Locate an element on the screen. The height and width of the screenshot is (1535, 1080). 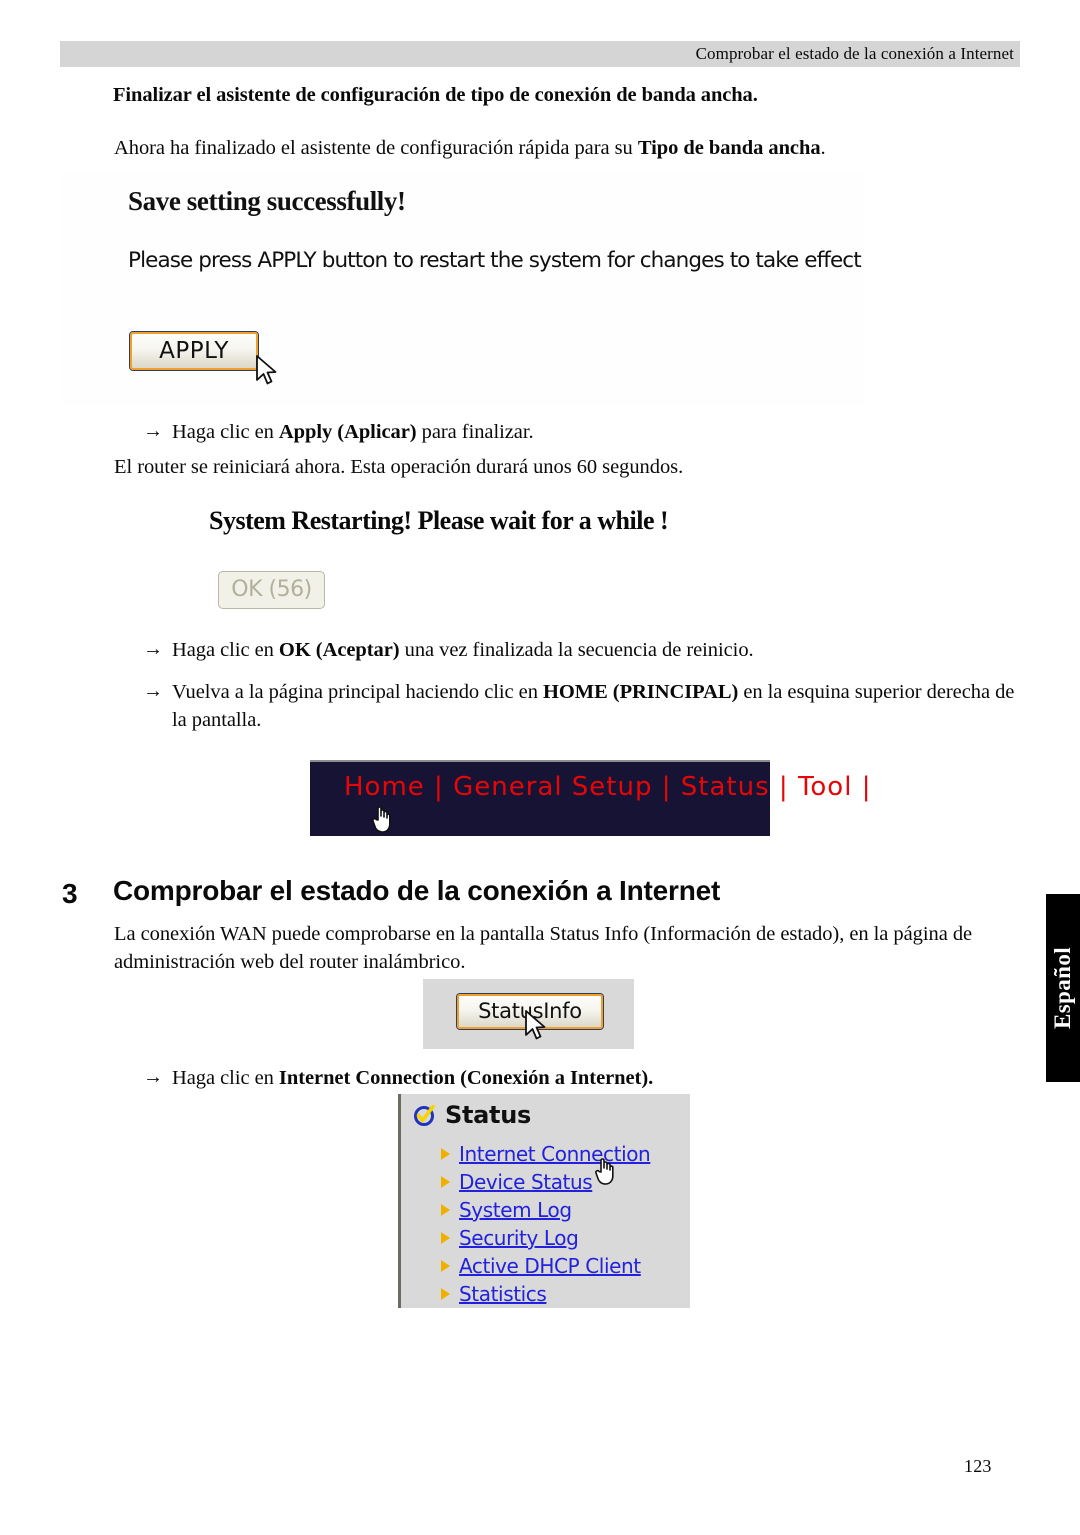
language-tab: Español is located at coordinates (1063, 988).